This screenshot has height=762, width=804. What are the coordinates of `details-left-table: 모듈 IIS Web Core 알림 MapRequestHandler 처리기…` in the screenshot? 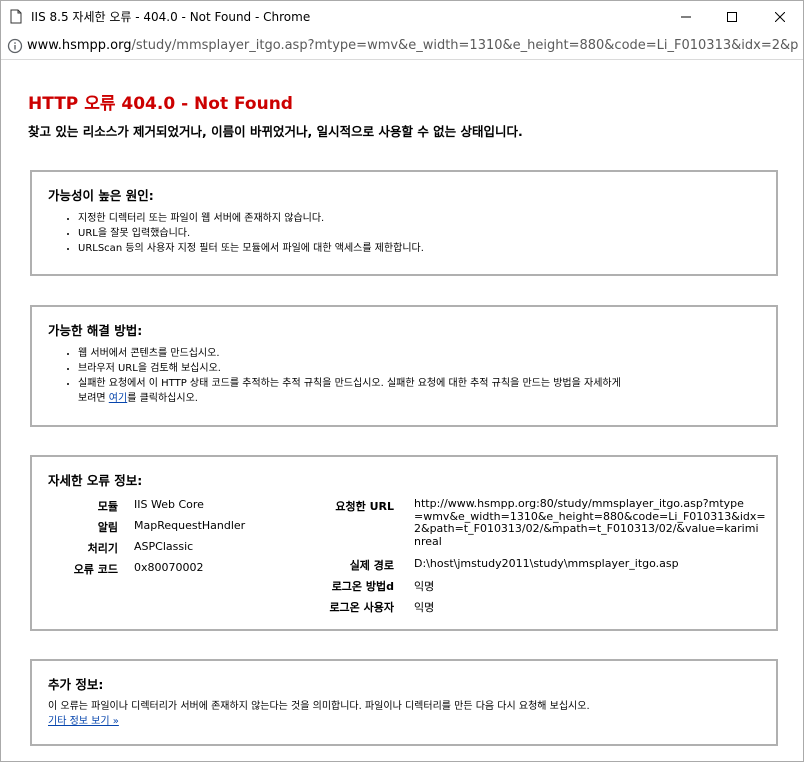 It's located at (182, 532).